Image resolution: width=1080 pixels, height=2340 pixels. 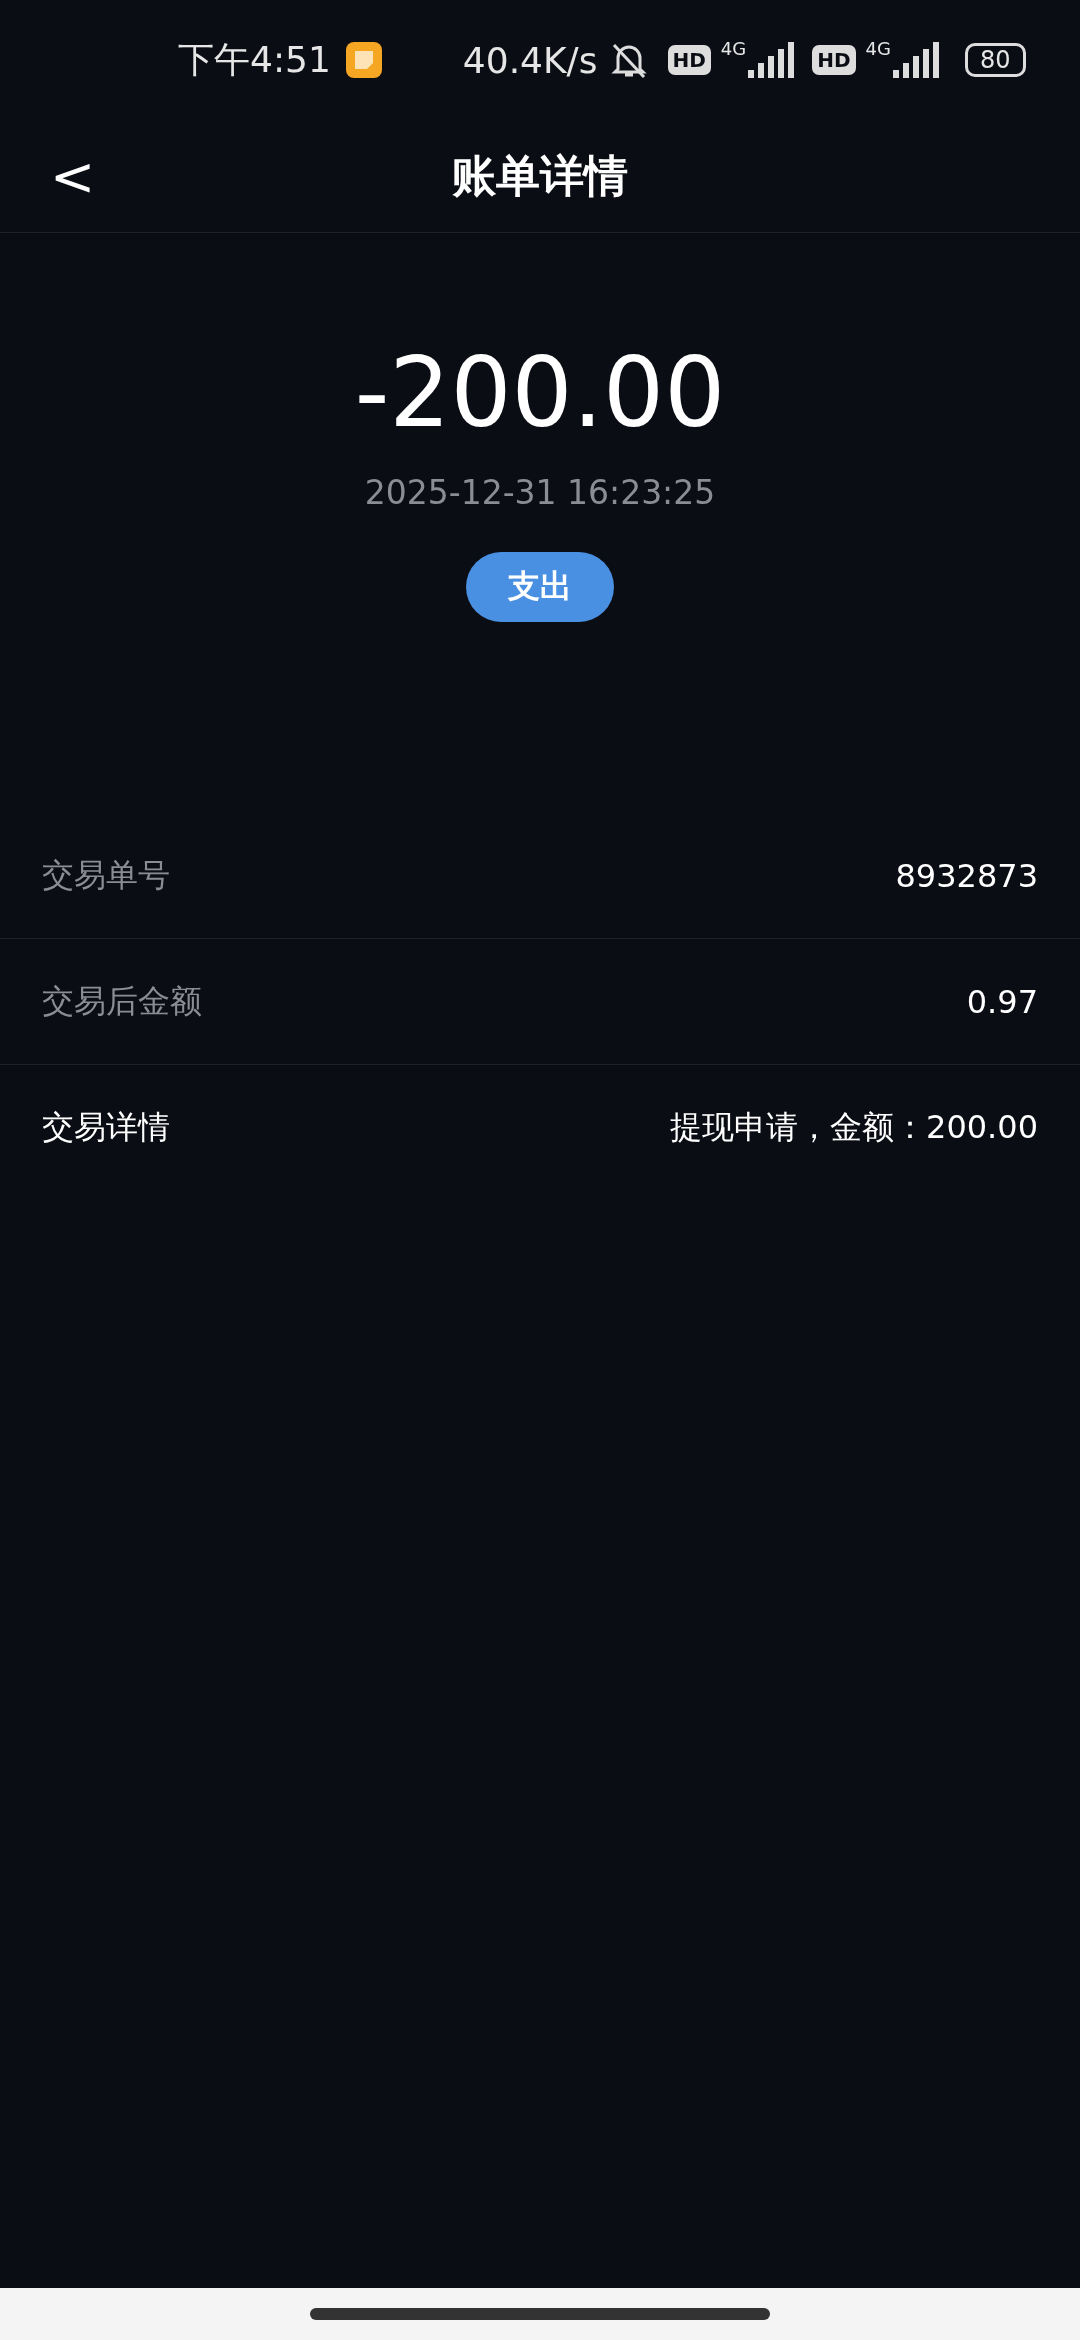 I want to click on back-button: <, so click(x=73, y=176).